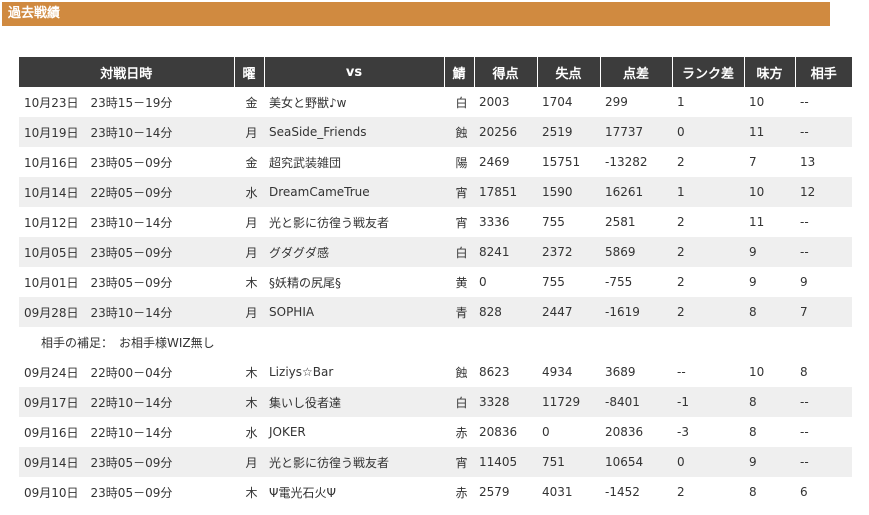 The width and height of the screenshot is (869, 515). I want to click on col-header-lost: 失点, so click(568, 72).